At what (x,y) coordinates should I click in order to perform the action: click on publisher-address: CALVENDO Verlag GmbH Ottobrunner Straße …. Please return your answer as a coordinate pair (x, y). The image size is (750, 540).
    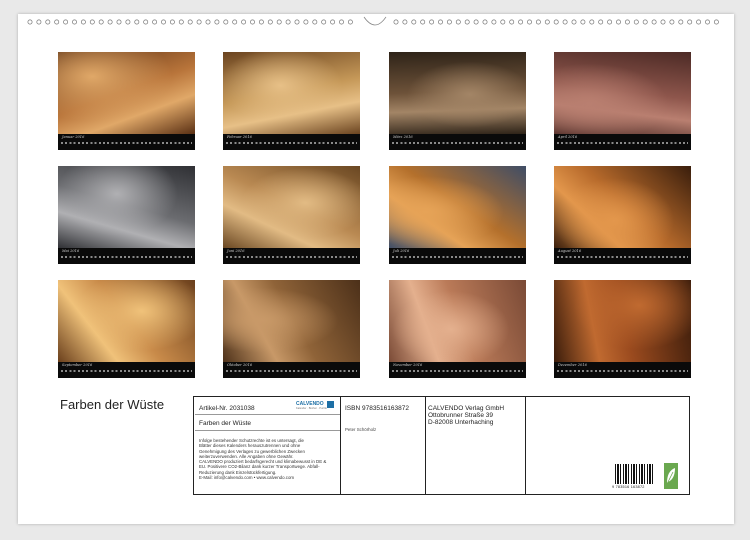
    Looking at the image, I should click on (466, 415).